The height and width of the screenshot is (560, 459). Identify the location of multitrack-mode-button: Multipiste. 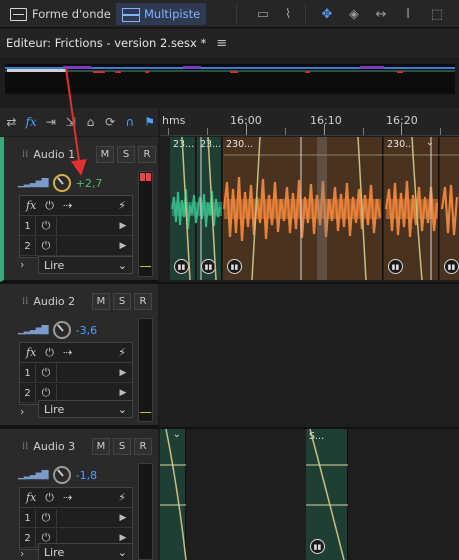
(161, 14).